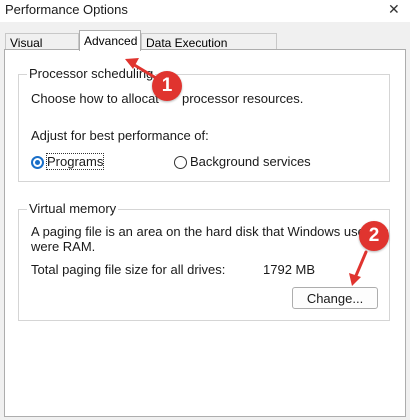 Image resolution: width=410 pixels, height=420 pixels. What do you see at coordinates (374, 236) in the screenshot?
I see `annotation-badge-2: 2` at bounding box center [374, 236].